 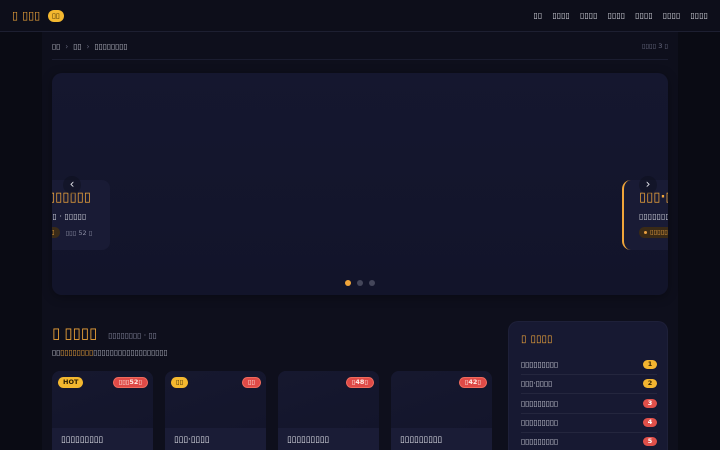 I want to click on card-thumbnail: ▯48▯, so click(x=328, y=399).